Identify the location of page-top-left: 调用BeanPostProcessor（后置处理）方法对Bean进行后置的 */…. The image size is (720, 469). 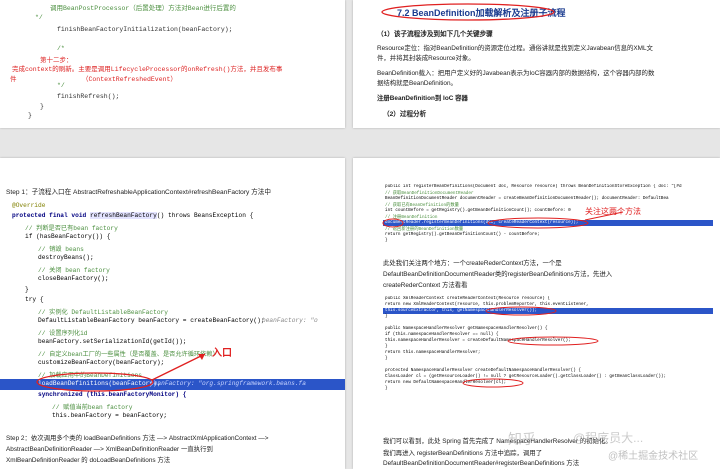
(172, 64).